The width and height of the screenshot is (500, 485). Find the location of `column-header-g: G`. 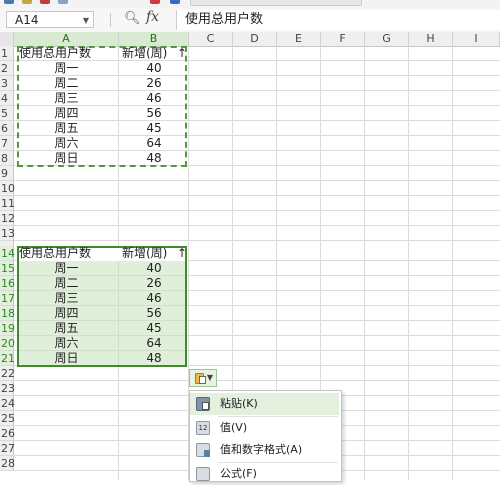

column-header-g: G is located at coordinates (387, 39).